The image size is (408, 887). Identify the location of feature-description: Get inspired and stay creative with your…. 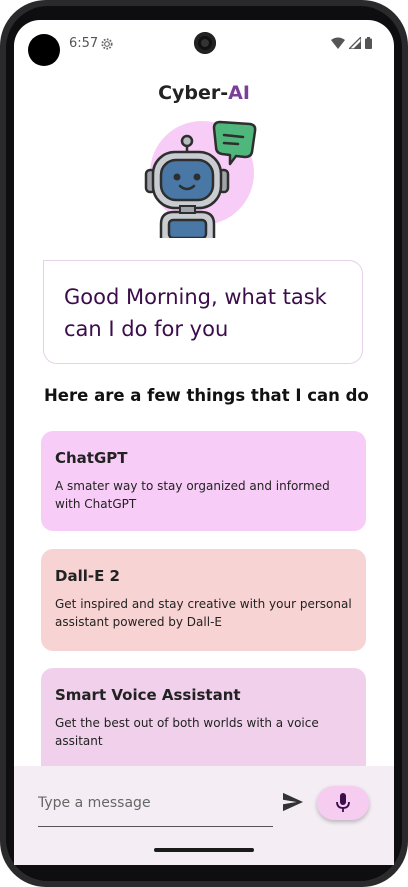
(203, 613).